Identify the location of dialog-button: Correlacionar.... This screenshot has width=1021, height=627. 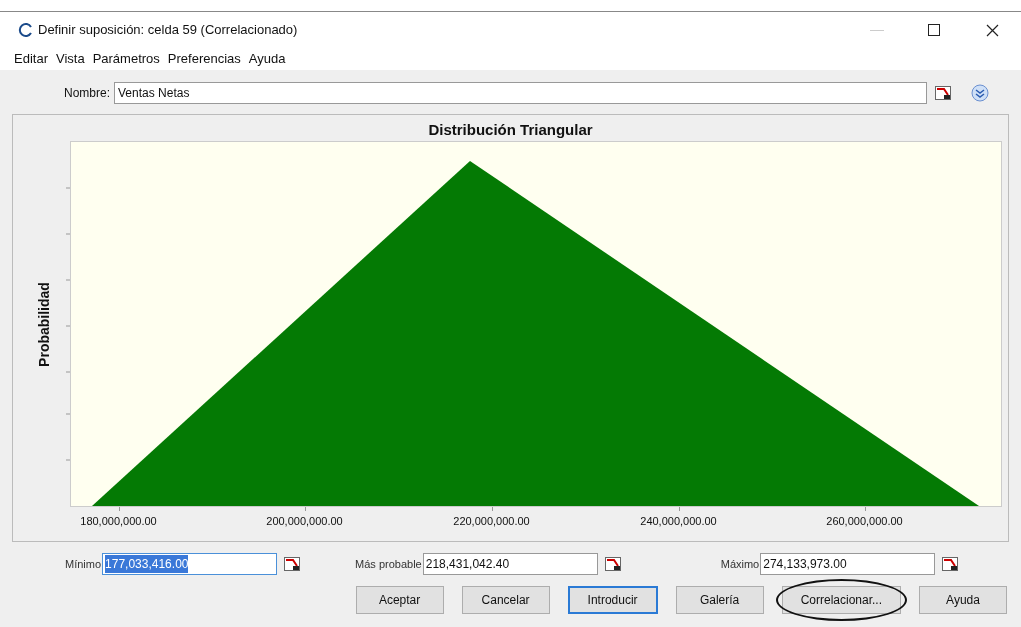
(841, 600).